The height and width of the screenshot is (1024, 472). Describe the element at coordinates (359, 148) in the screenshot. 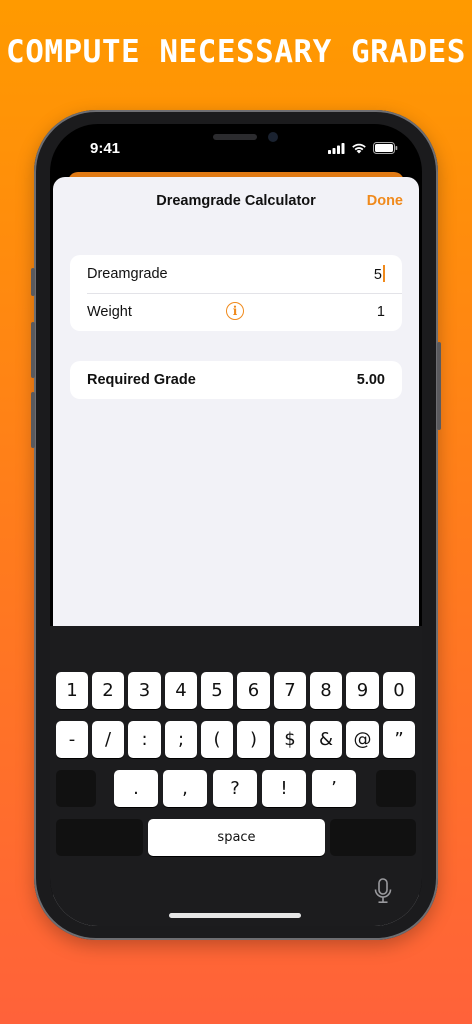

I see `wifi-icon` at that location.